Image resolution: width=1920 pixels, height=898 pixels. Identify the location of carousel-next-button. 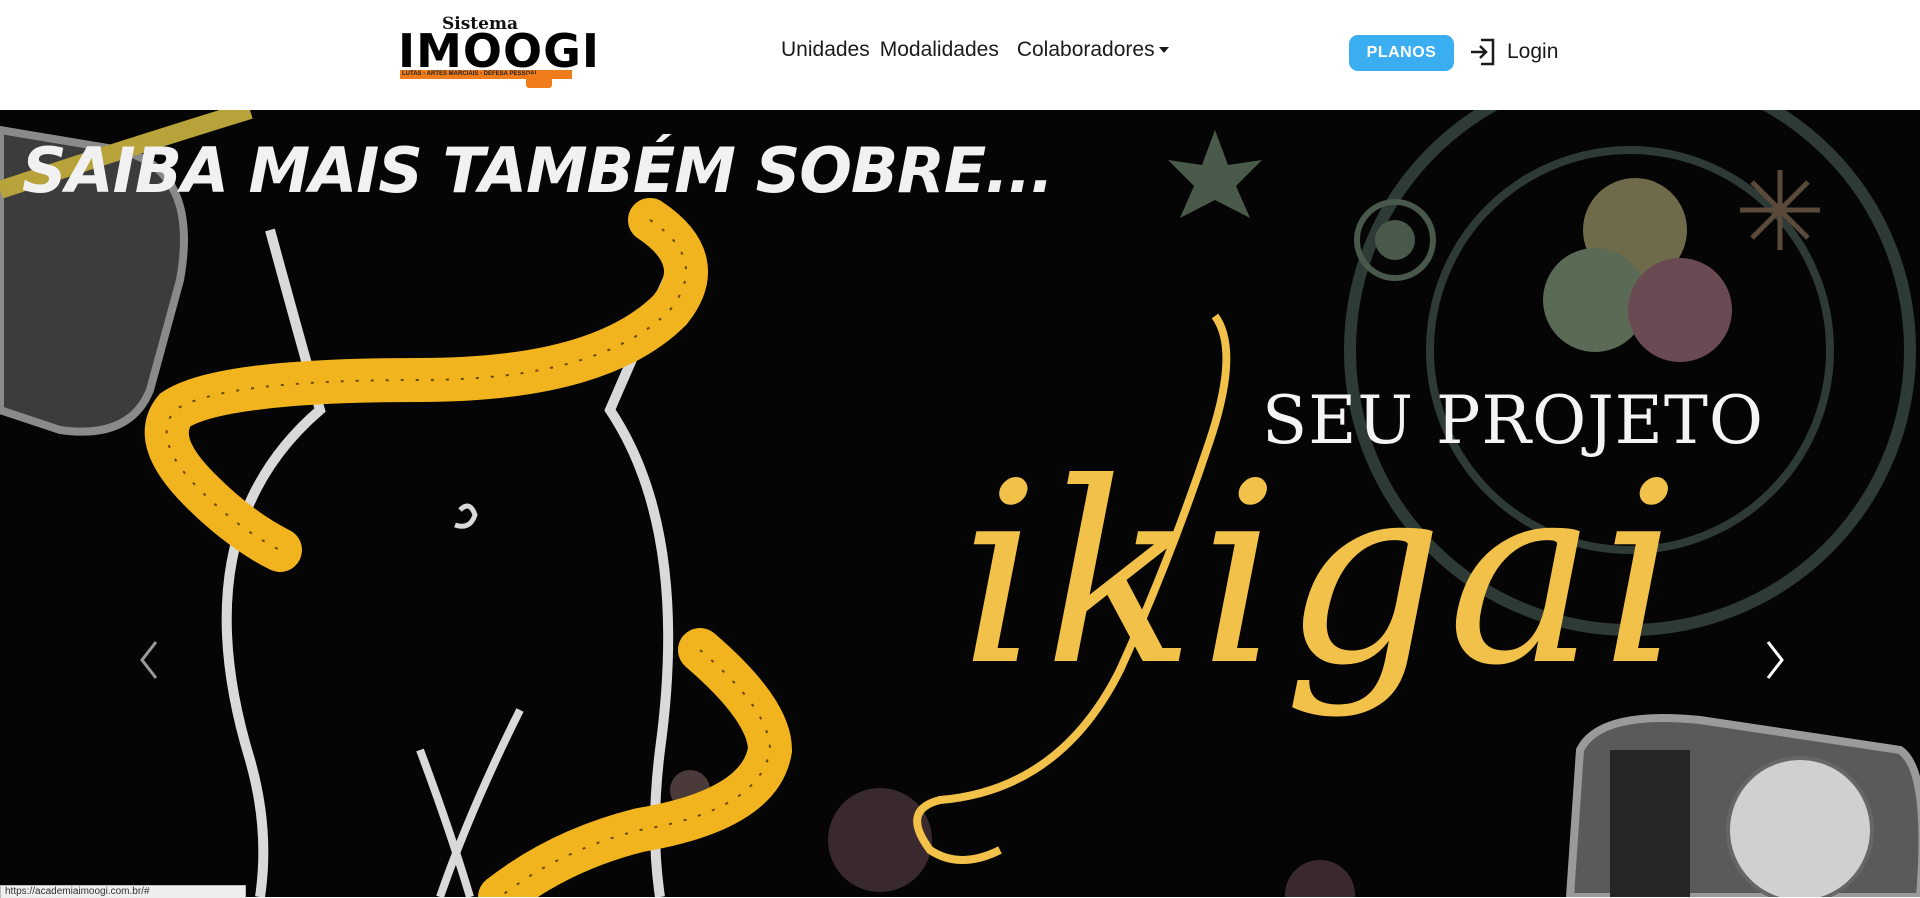
(1776, 660).